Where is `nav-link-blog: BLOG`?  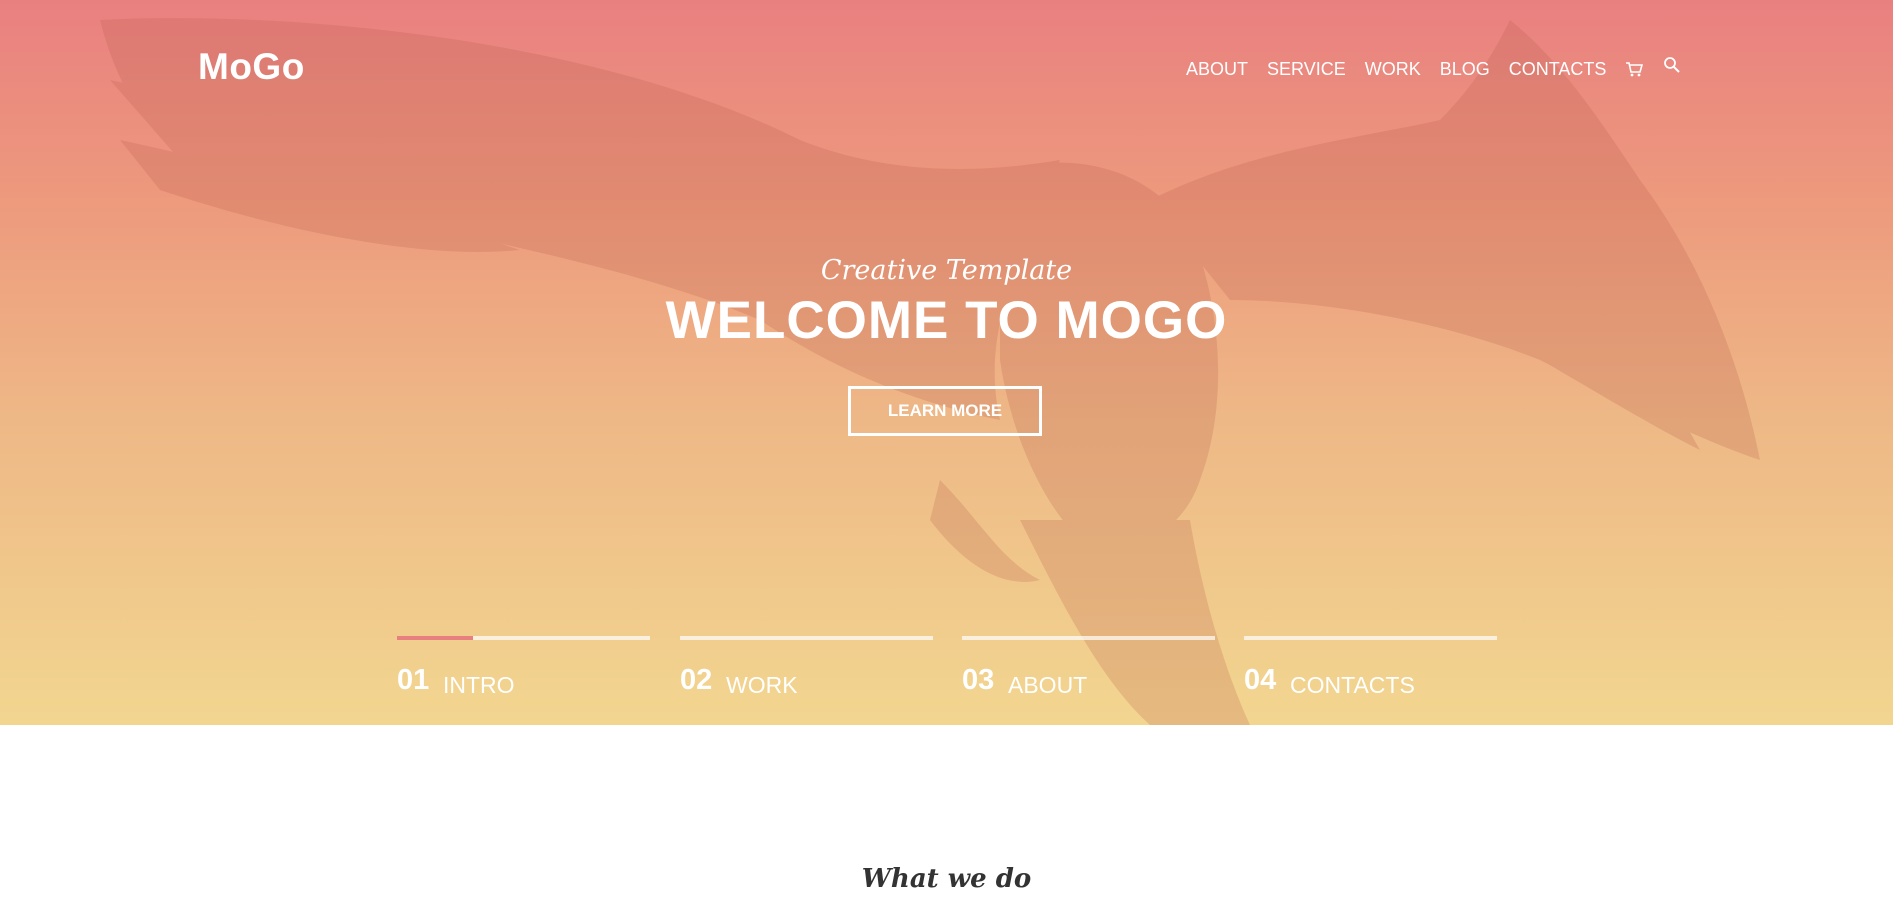 nav-link-blog: BLOG is located at coordinates (1465, 69).